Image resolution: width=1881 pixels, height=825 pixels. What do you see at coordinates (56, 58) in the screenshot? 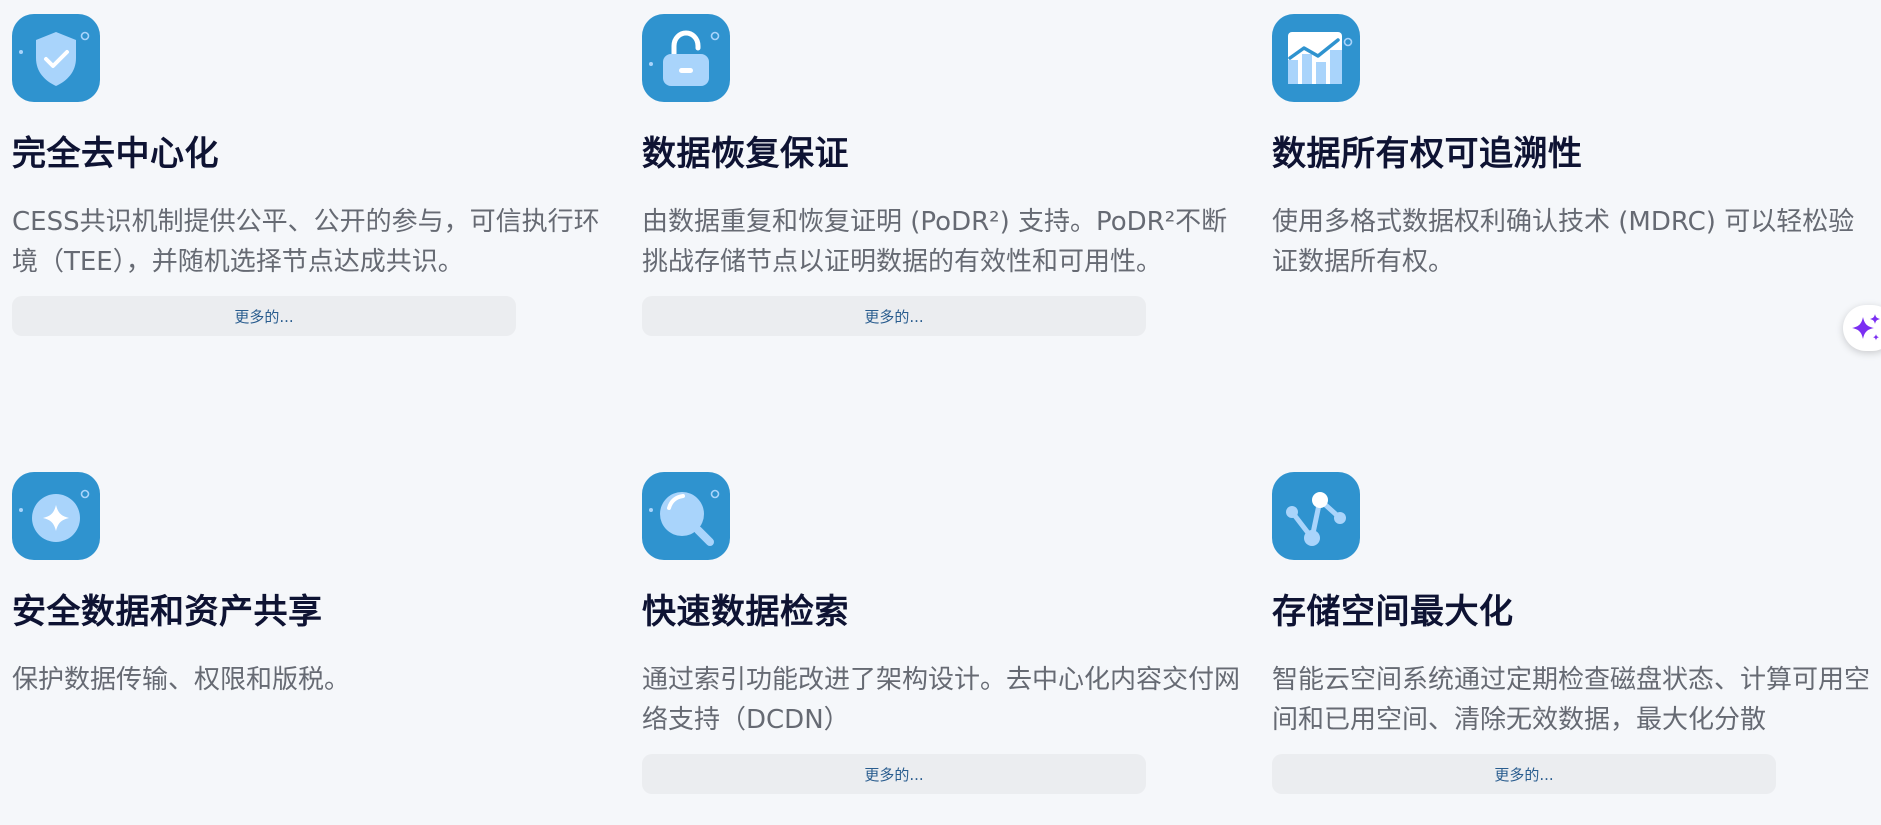
I see `shield-check-icon` at bounding box center [56, 58].